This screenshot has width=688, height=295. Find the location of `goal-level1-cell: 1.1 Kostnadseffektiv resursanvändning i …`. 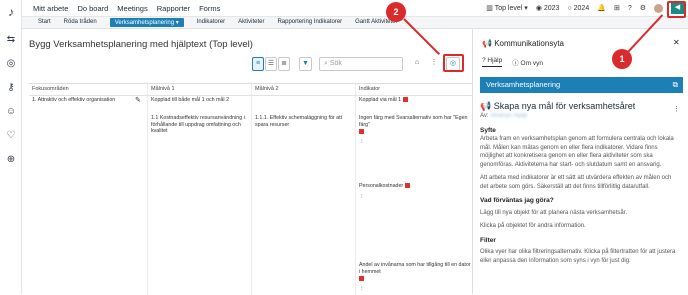

goal-level1-cell: 1.1 Kostnadseffektiv resursanvändning i … is located at coordinates (200, 125).